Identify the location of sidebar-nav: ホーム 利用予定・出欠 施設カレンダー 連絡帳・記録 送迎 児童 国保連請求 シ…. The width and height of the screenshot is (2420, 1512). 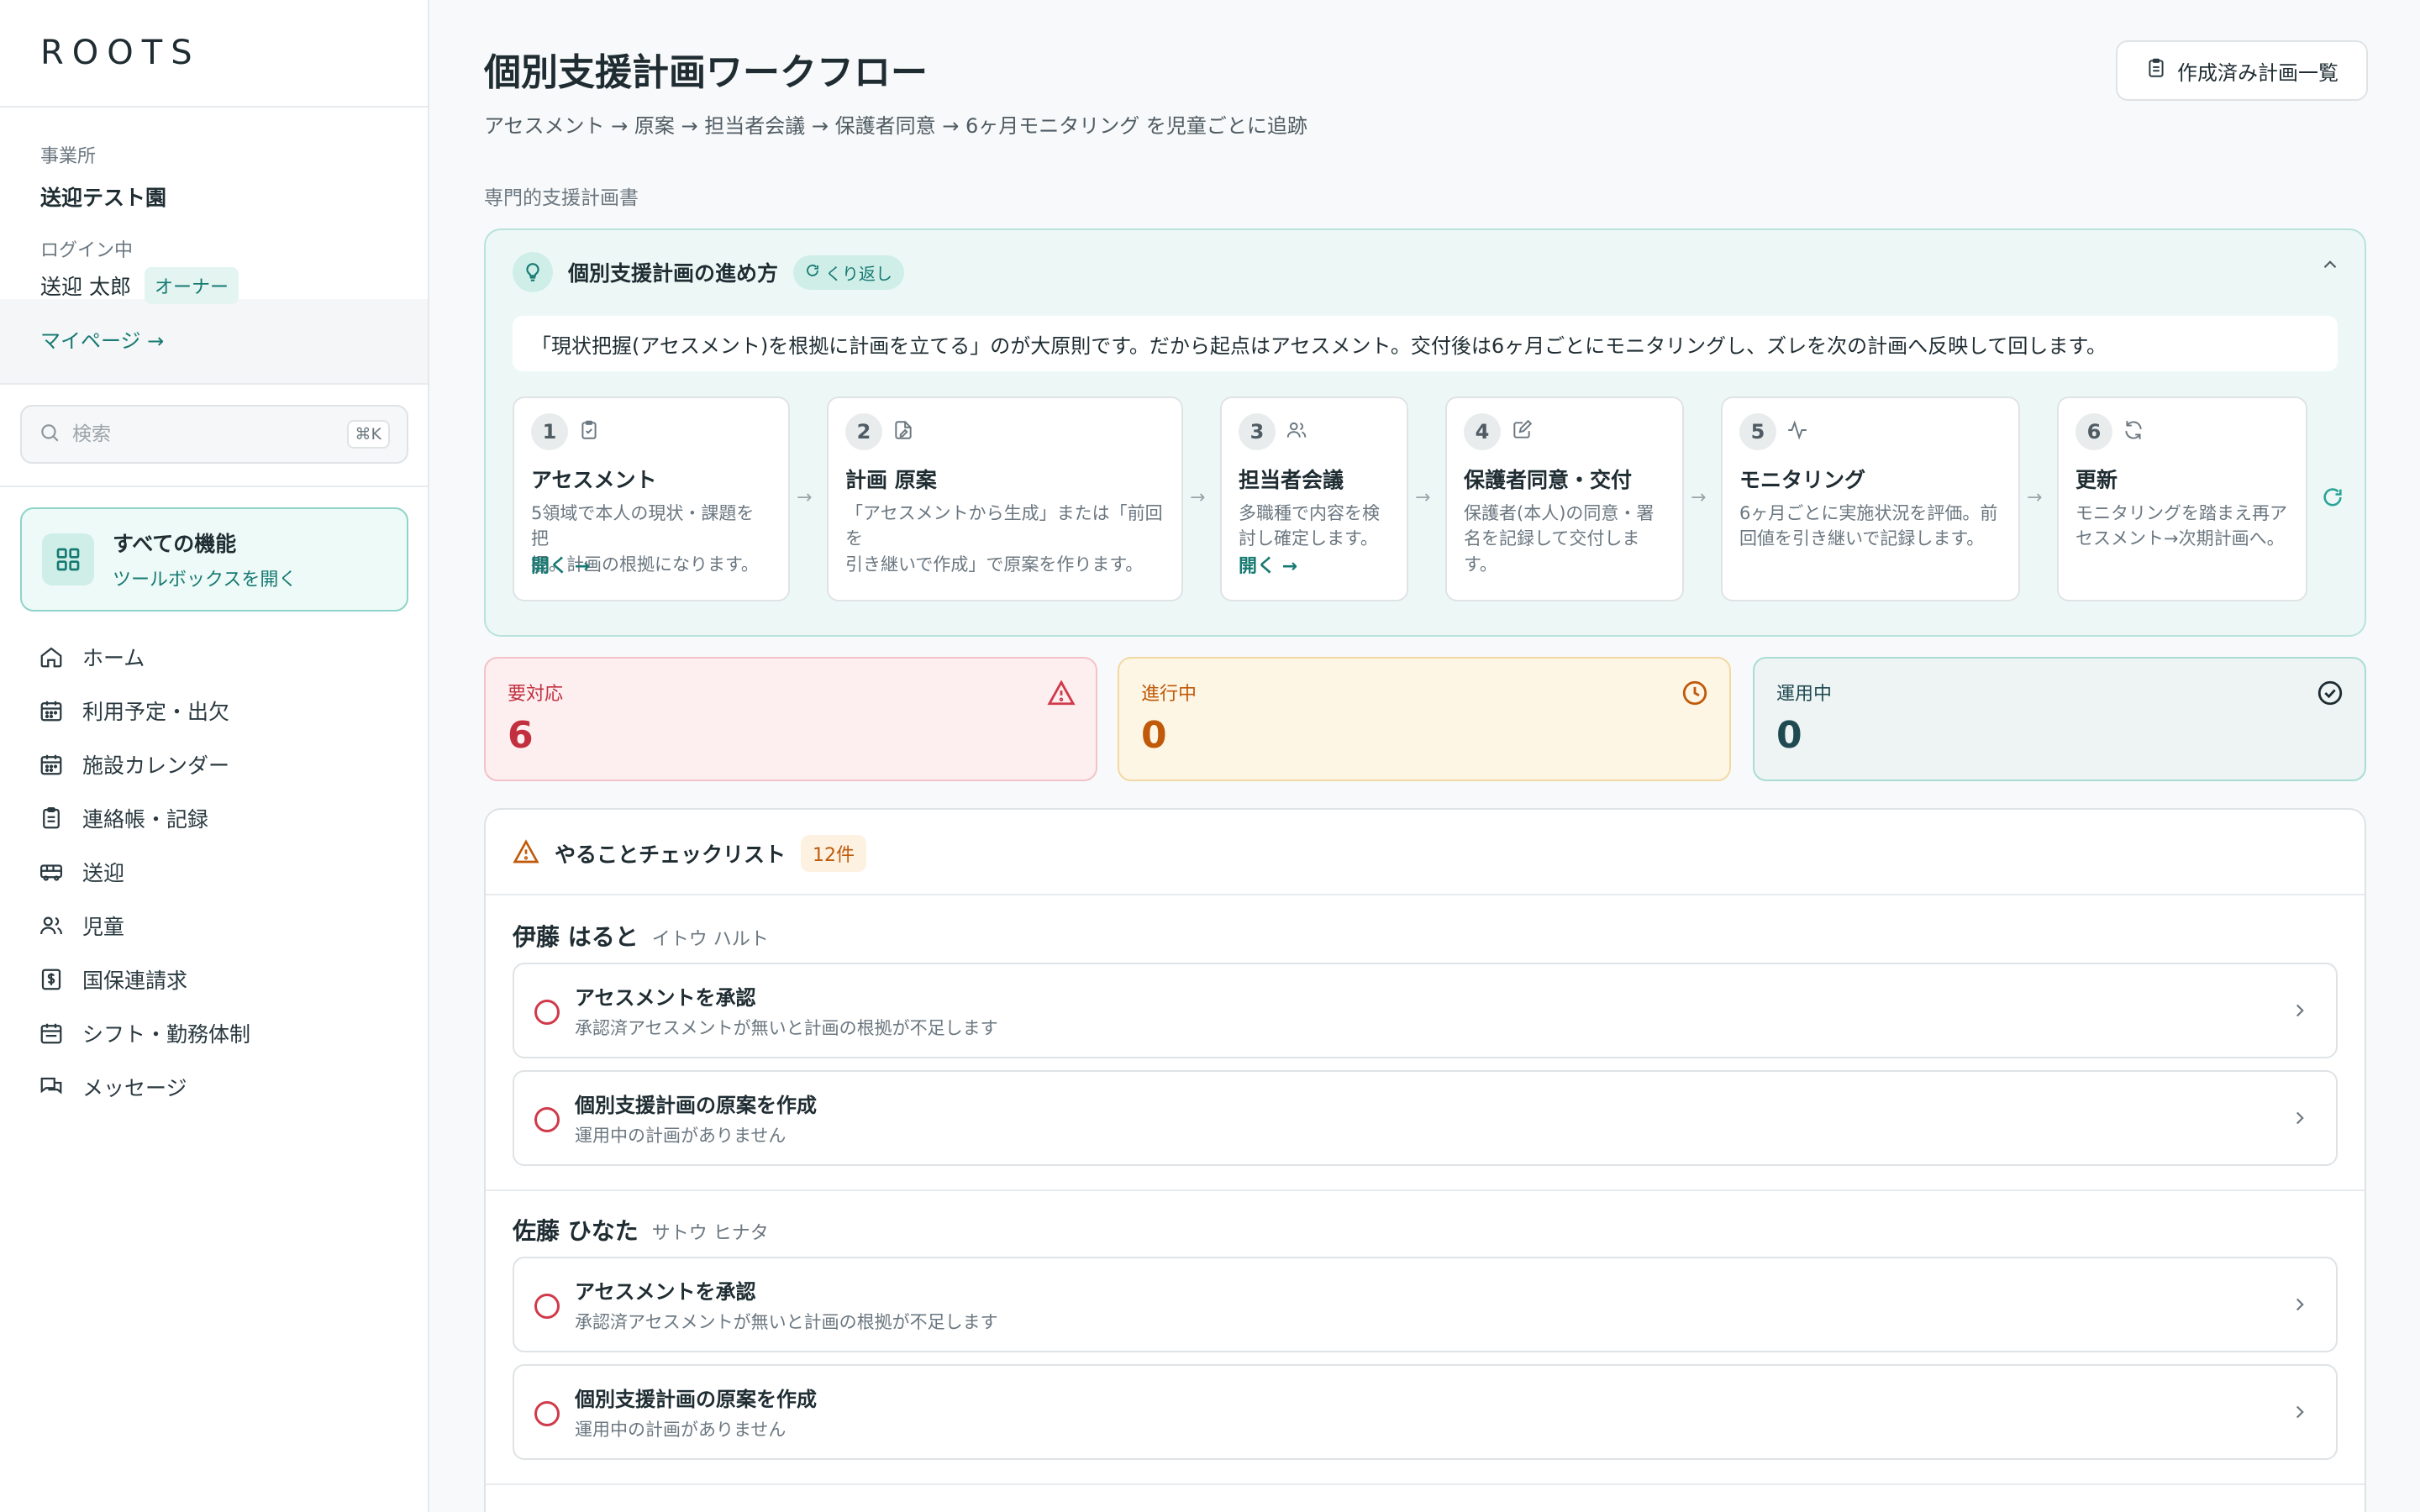
(143, 872).